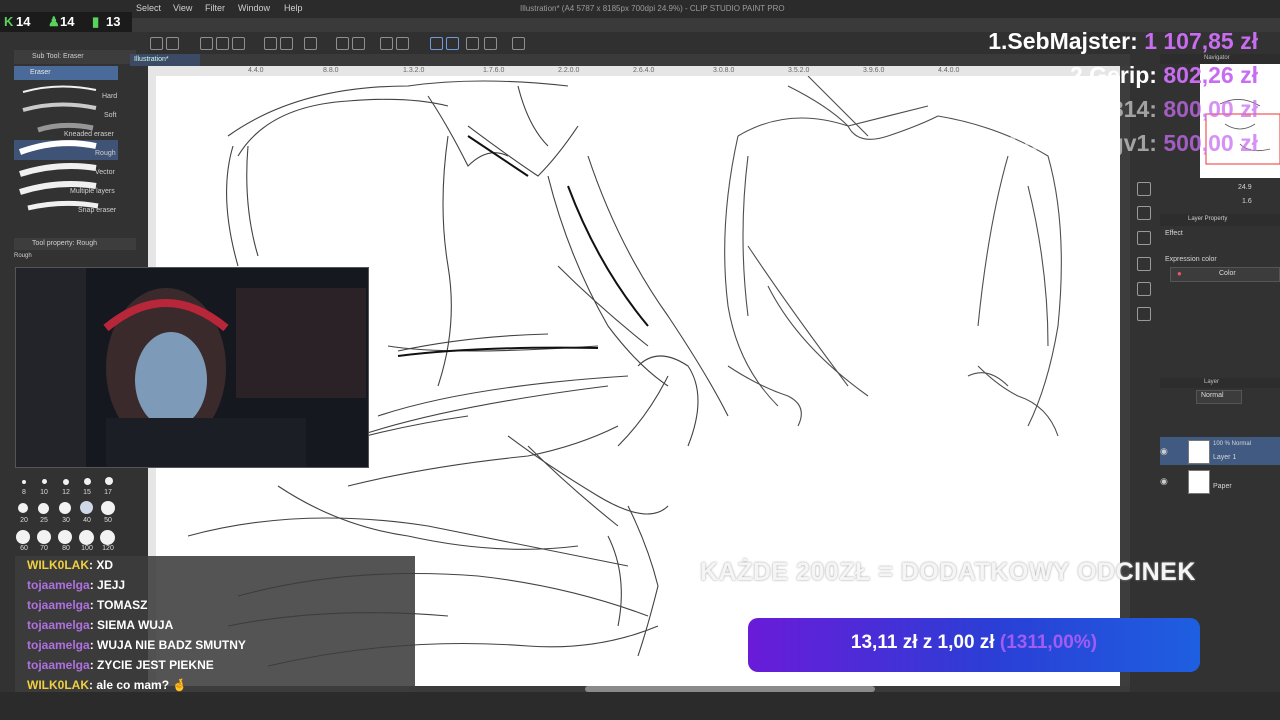 This screenshot has width=1280, height=720. What do you see at coordinates (58, 585) in the screenshot?
I see `chat-username: tojaamelga` at bounding box center [58, 585].